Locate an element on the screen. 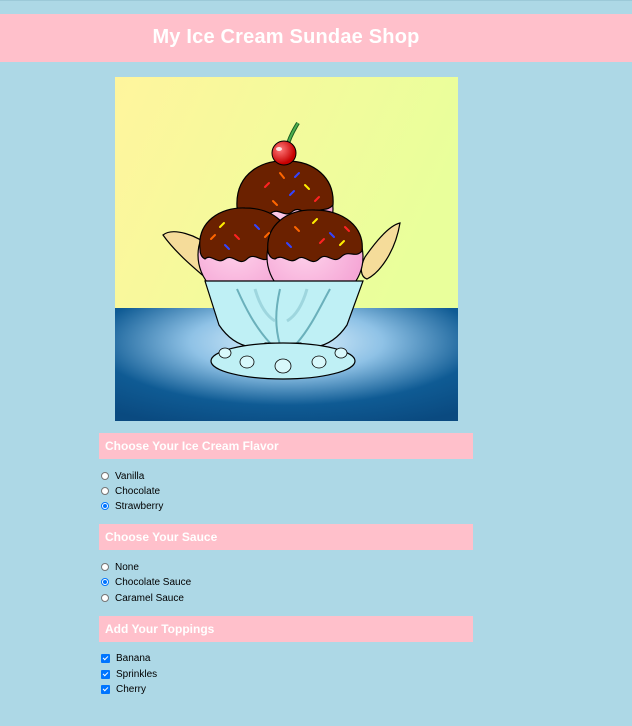 The width and height of the screenshot is (632, 726). option-label: Chocolate Sauce is located at coordinates (153, 582).